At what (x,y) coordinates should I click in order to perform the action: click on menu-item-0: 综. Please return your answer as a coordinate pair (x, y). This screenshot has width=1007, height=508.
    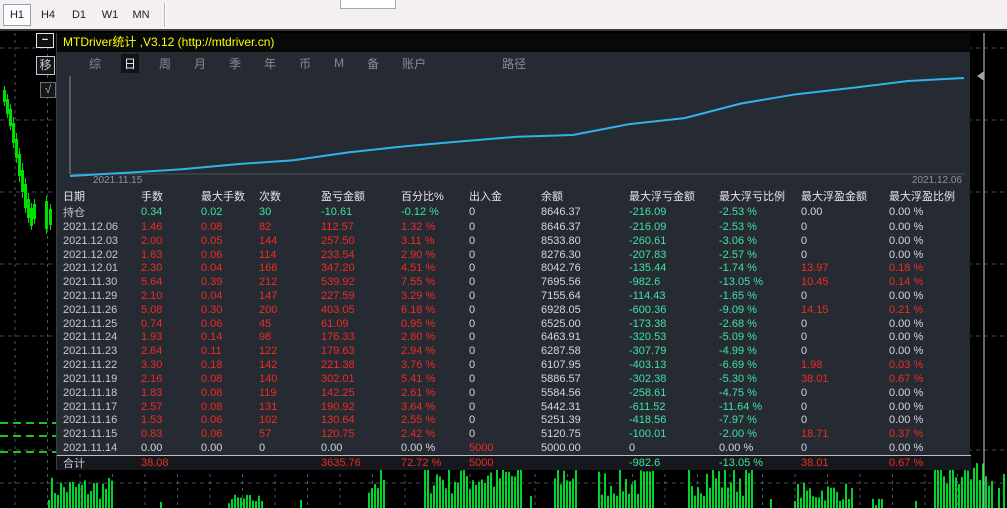
    Looking at the image, I should click on (95, 63).